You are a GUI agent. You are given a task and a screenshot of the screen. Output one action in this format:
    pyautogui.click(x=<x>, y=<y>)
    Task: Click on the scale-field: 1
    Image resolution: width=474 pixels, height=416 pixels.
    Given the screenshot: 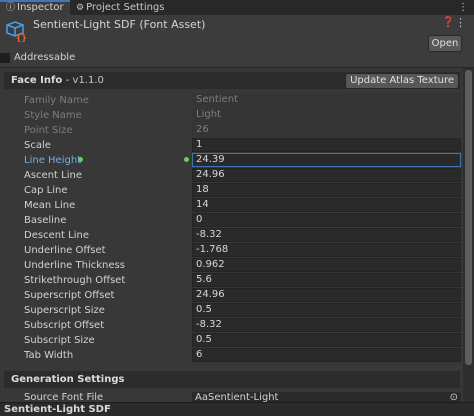 What is the action you would take?
    pyautogui.click(x=326, y=145)
    